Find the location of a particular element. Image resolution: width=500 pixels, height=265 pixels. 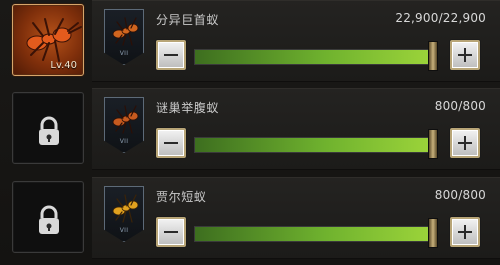

unit-name: 分异巨首蚁 is located at coordinates (188, 20).